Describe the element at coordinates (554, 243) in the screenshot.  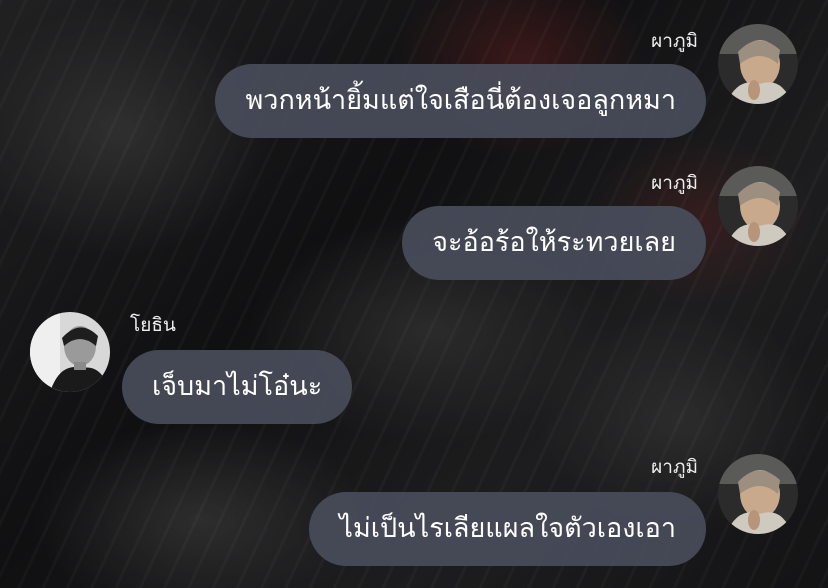
I see `message-bubble: จะอ้อร้อให้ระทวยเลย` at that location.